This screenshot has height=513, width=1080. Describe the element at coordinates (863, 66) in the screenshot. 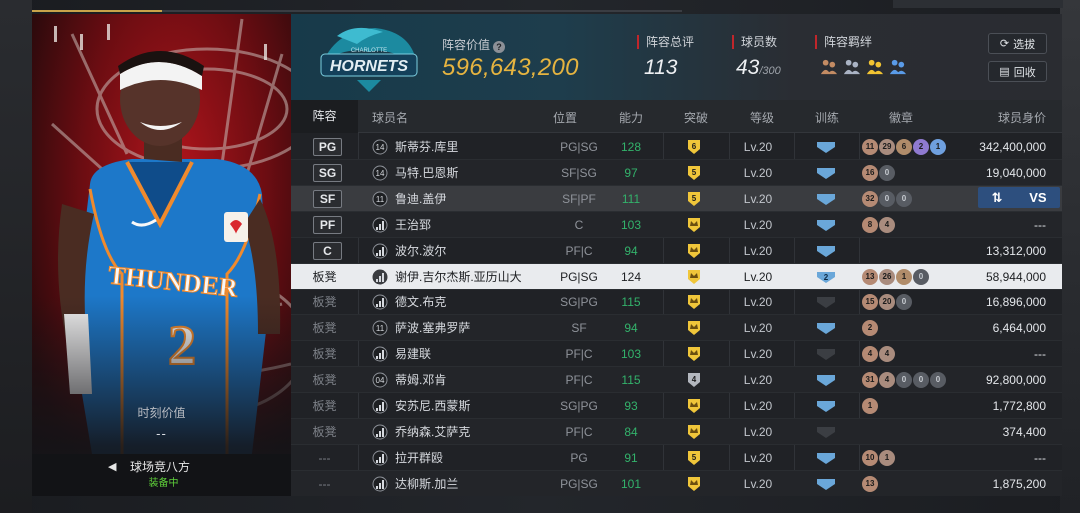

I see `bond-icons` at that location.